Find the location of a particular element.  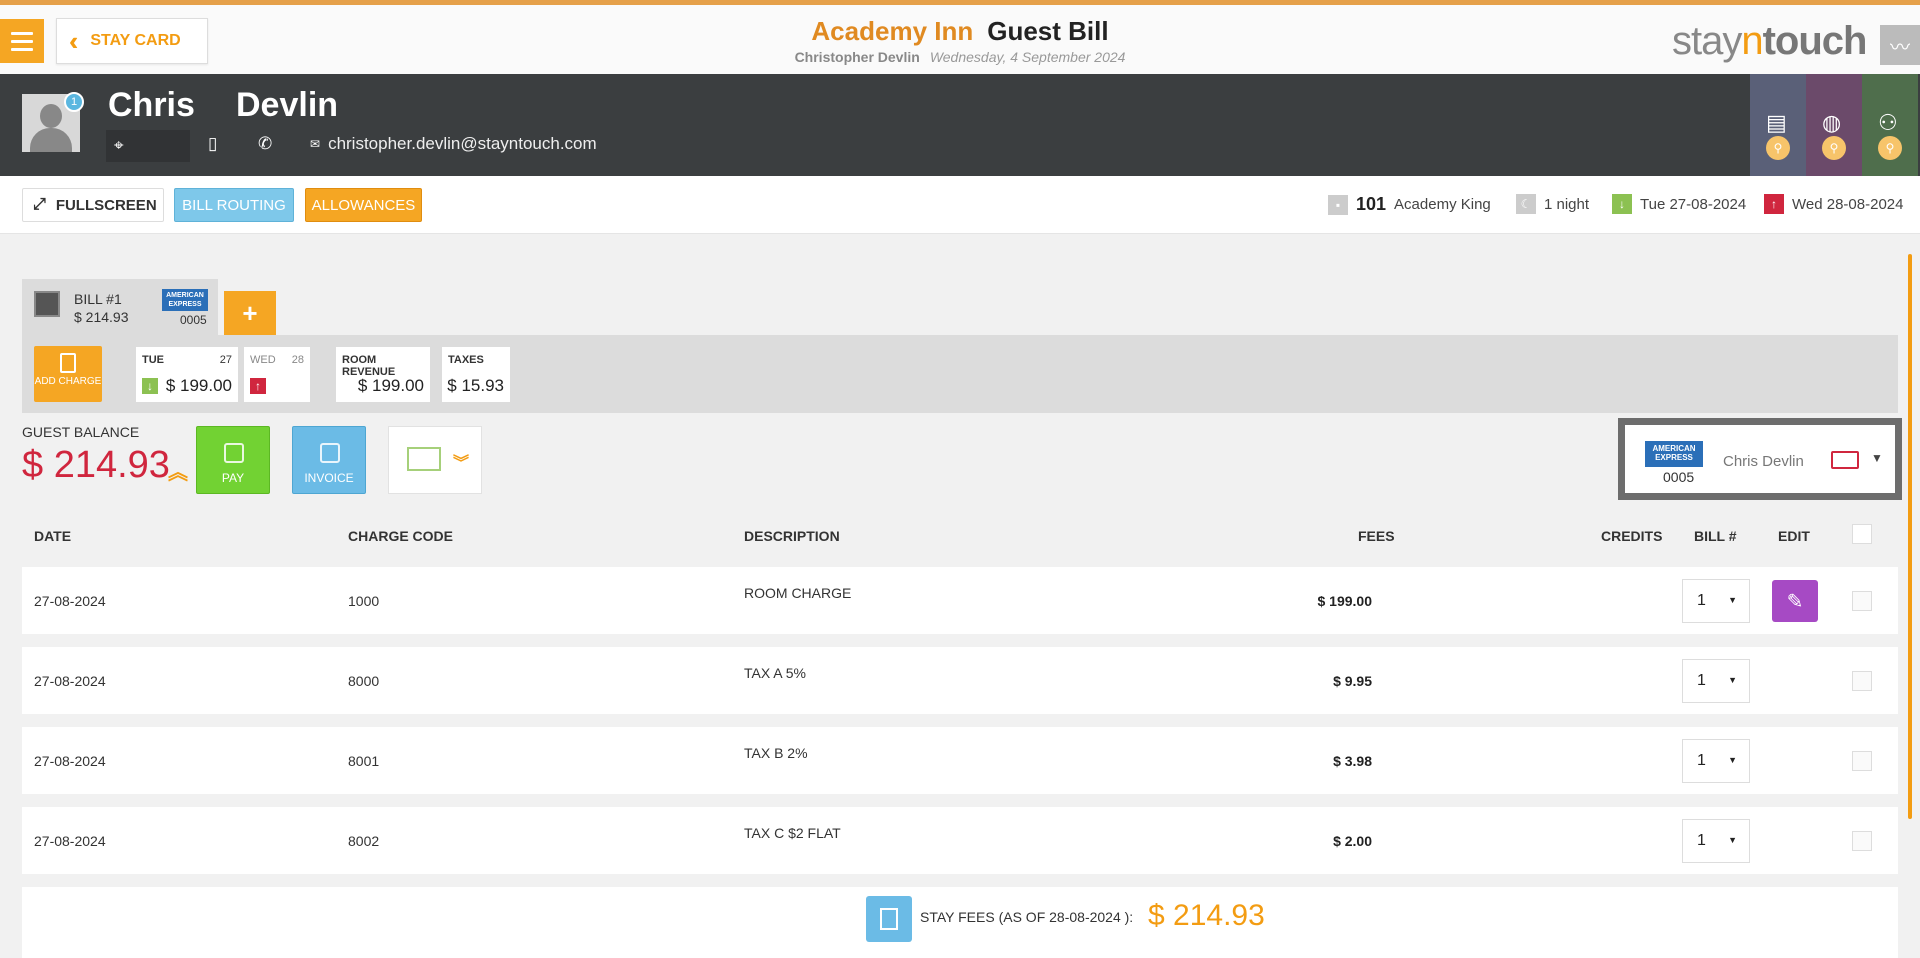

bill-routing-button: BILL ROUTING is located at coordinates (234, 205).